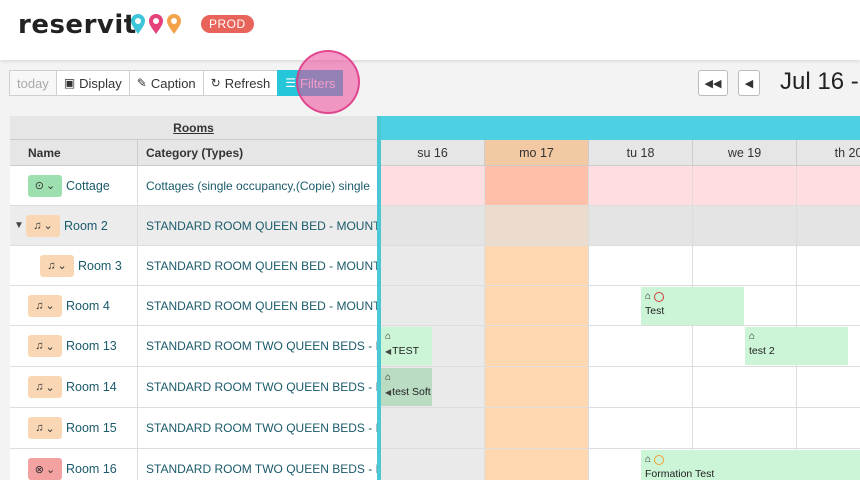 The width and height of the screenshot is (860, 480). I want to click on booking-block: ⌂ test 2, so click(796, 346).